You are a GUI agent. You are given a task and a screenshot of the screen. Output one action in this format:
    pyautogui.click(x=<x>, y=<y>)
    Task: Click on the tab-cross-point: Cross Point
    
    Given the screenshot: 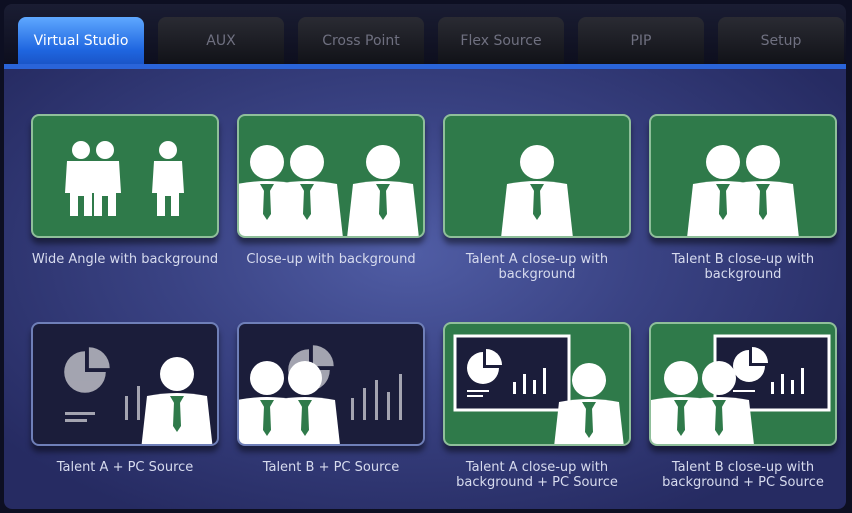 What is the action you would take?
    pyautogui.click(x=361, y=40)
    